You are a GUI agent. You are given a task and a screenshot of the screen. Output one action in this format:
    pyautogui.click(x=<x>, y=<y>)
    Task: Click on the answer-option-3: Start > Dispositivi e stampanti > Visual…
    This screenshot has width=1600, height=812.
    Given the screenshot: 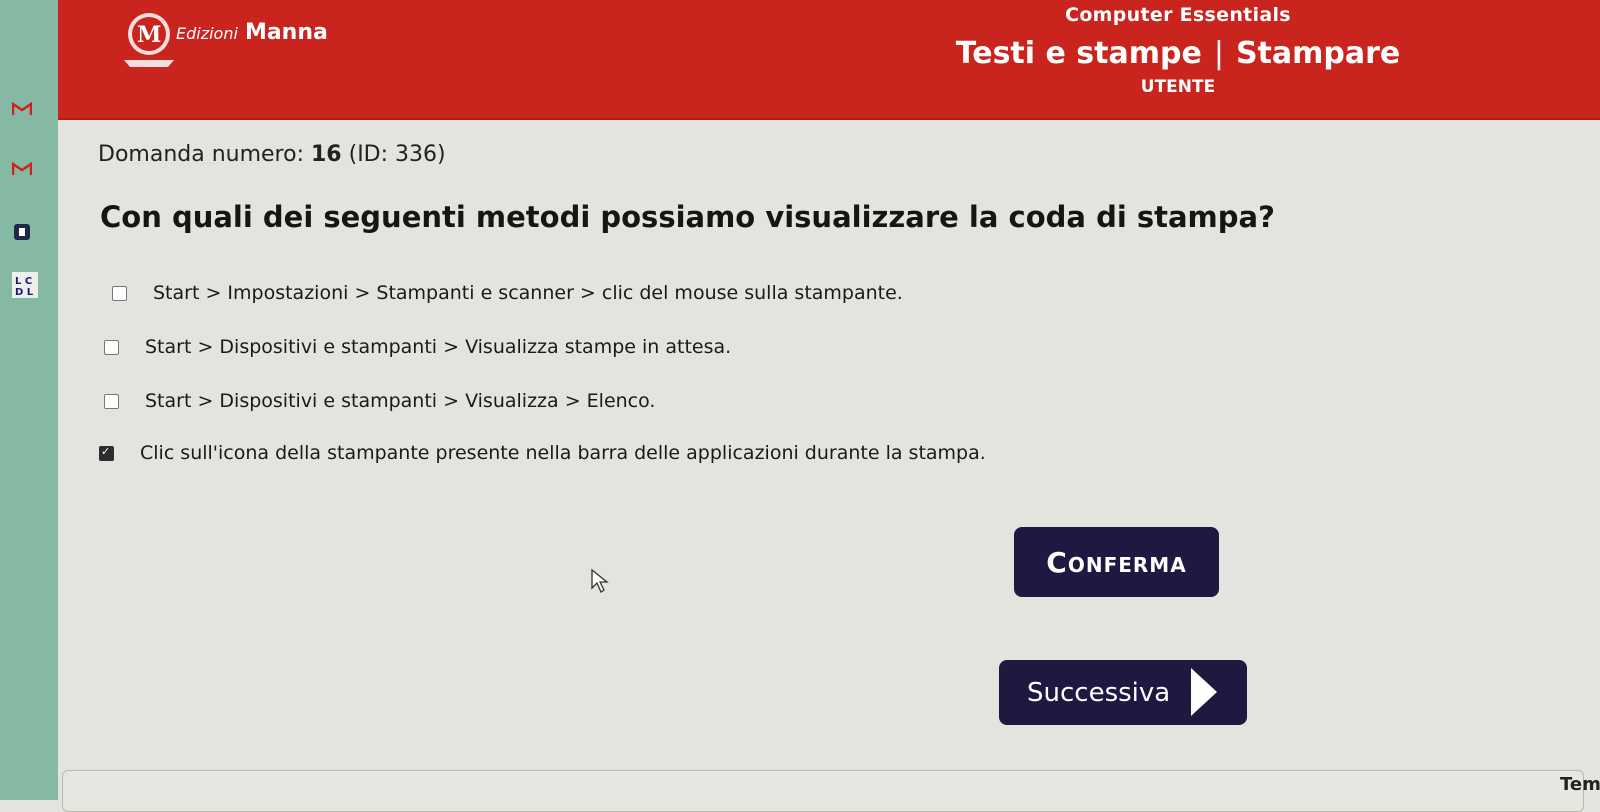 What is the action you would take?
    pyautogui.click(x=379, y=401)
    